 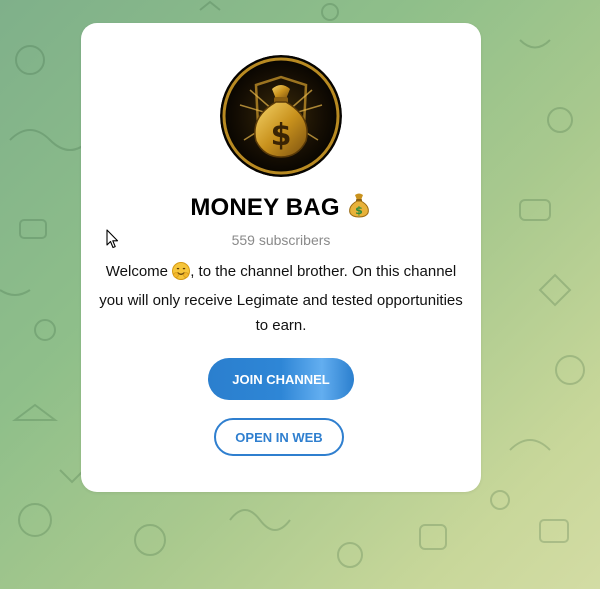 I want to click on hugging-face-icon, so click(x=181, y=275).